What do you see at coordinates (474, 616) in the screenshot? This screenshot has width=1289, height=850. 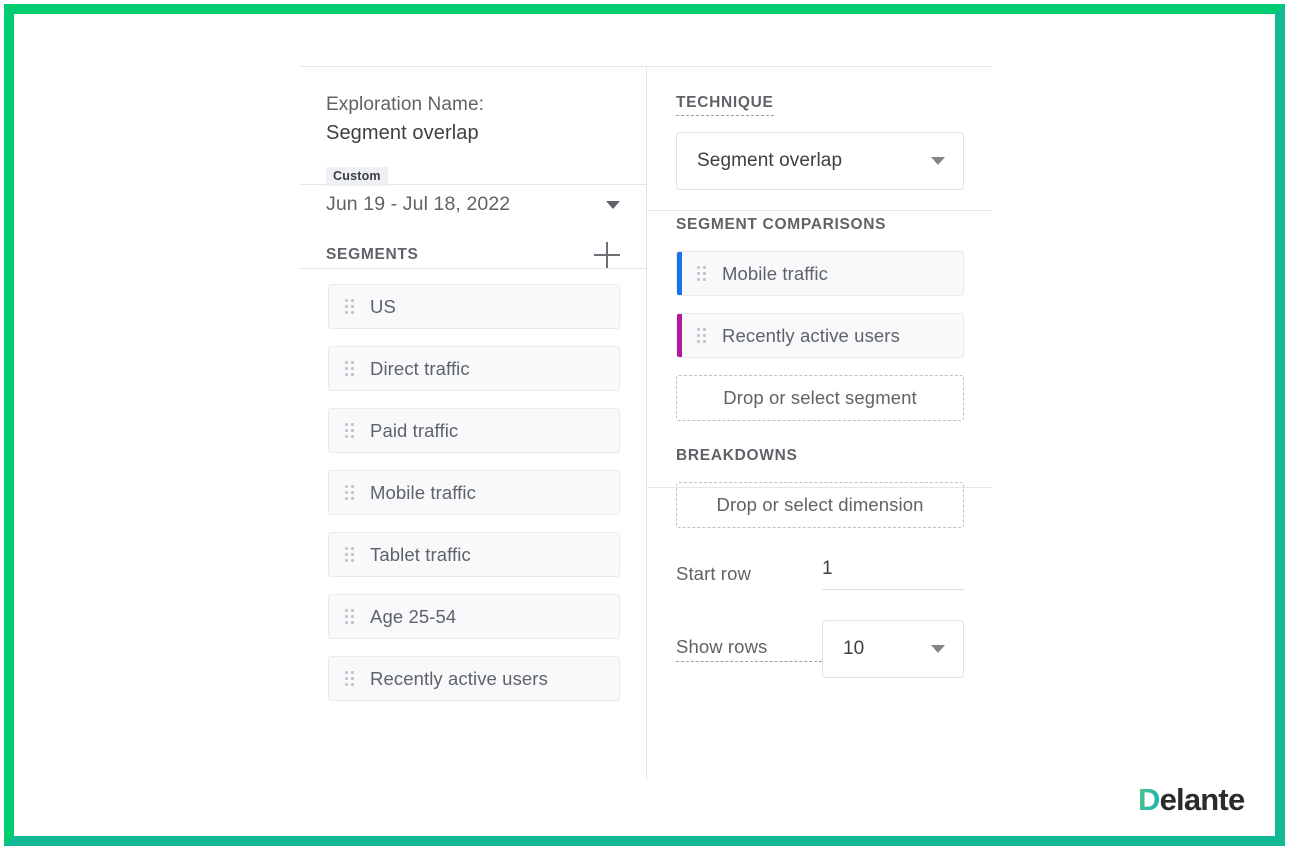 I see `list-item: Age 25-54` at bounding box center [474, 616].